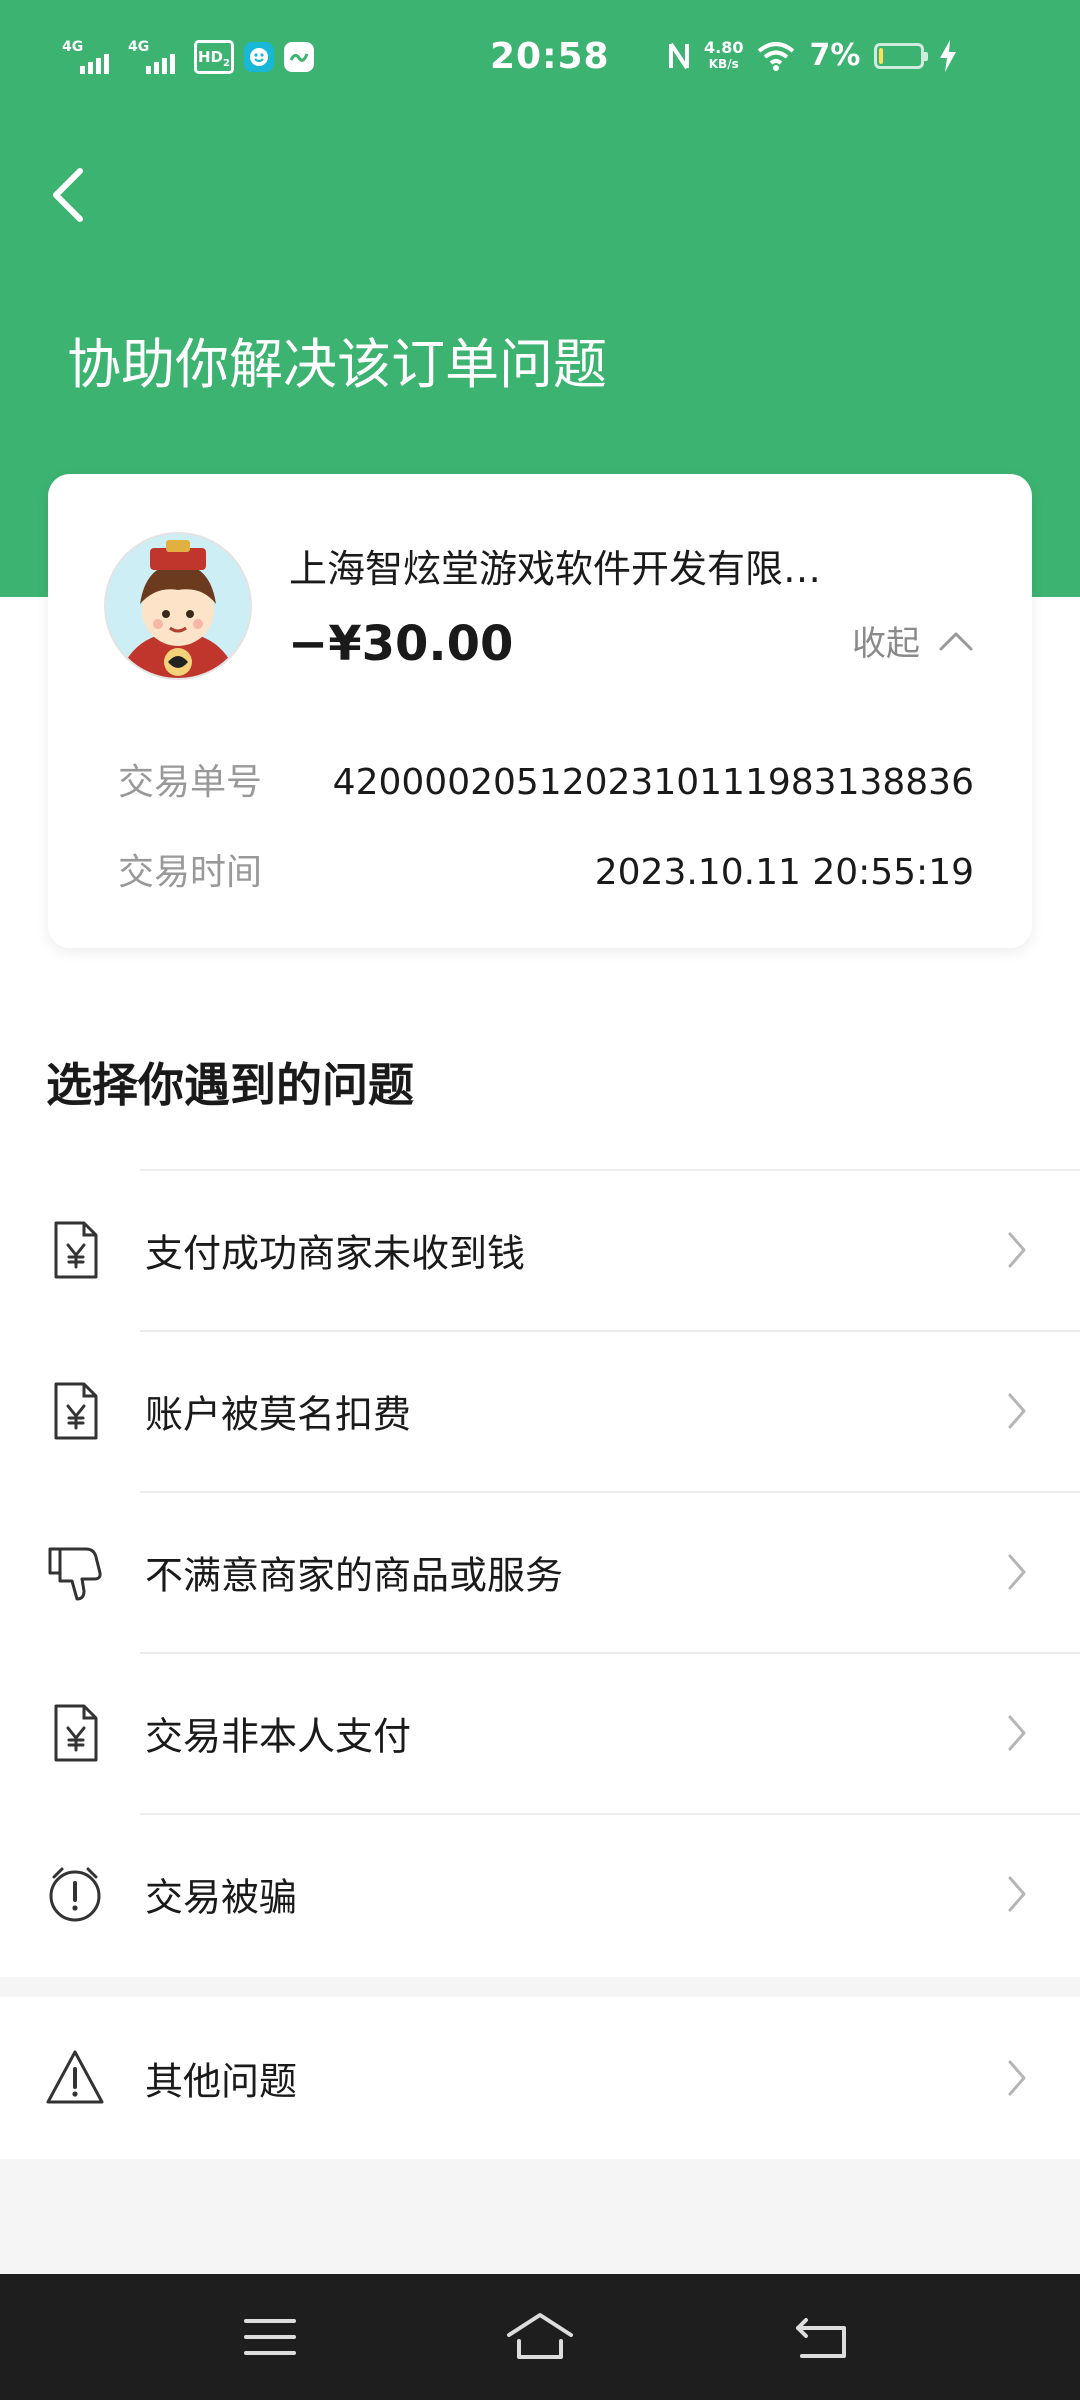 The height and width of the screenshot is (2400, 1080). I want to click on home-button, so click(540, 2337).